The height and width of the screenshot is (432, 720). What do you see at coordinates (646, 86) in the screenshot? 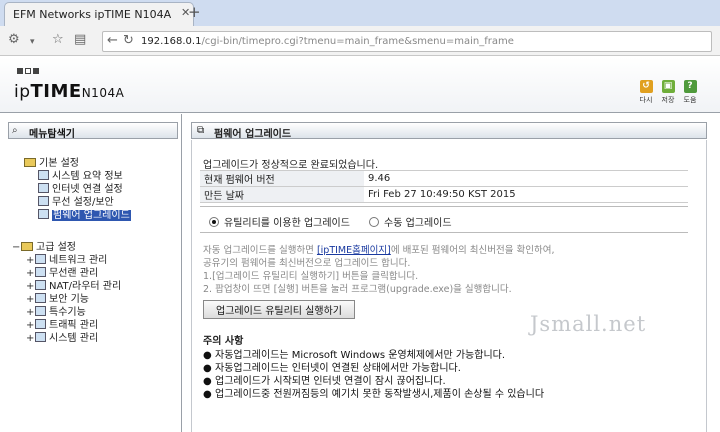
I see `refresh-icon: ↺` at bounding box center [646, 86].